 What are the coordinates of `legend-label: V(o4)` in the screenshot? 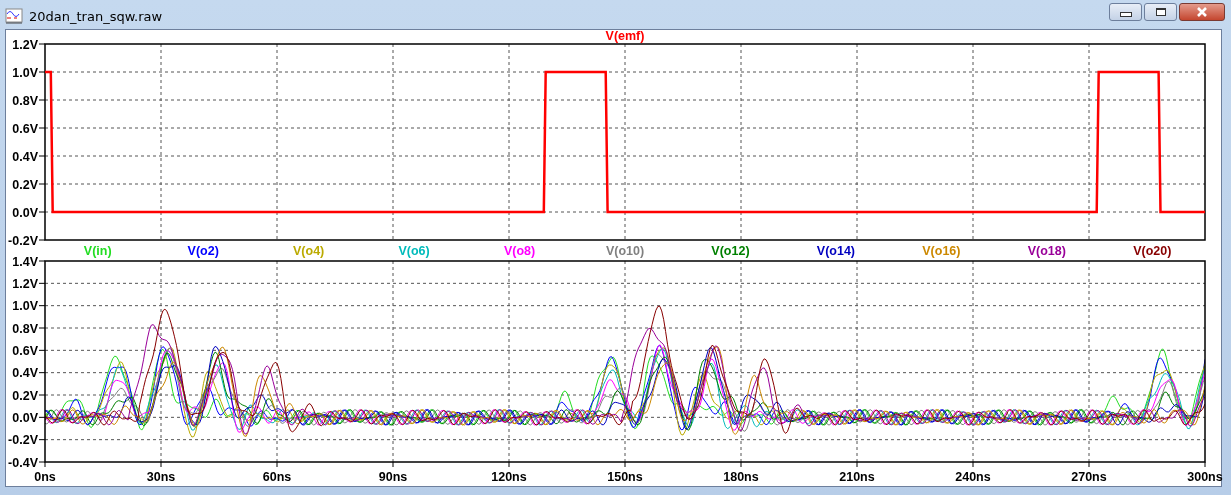 It's located at (309, 251).